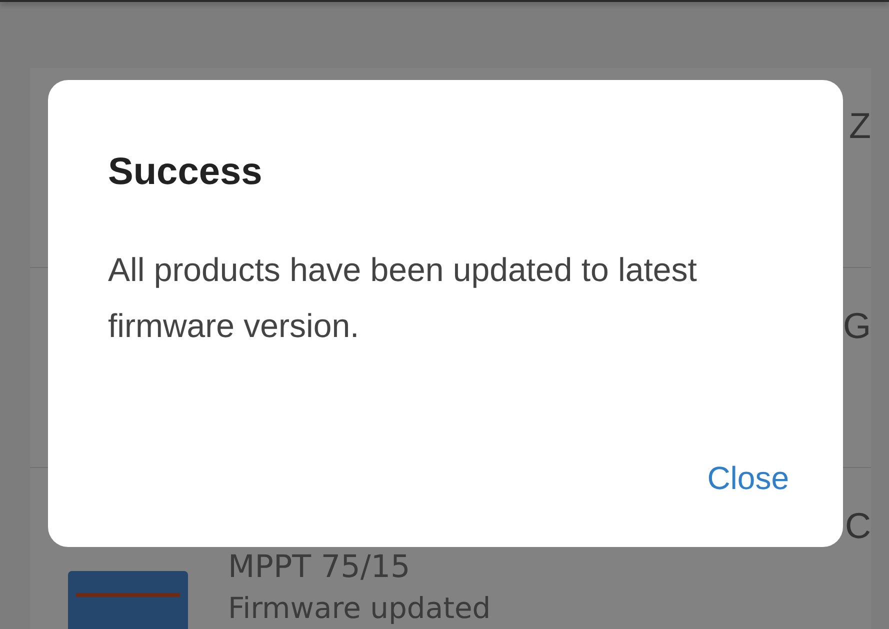 This screenshot has width=889, height=629. Describe the element at coordinates (860, 126) in the screenshot. I see `device-name: Z` at that location.